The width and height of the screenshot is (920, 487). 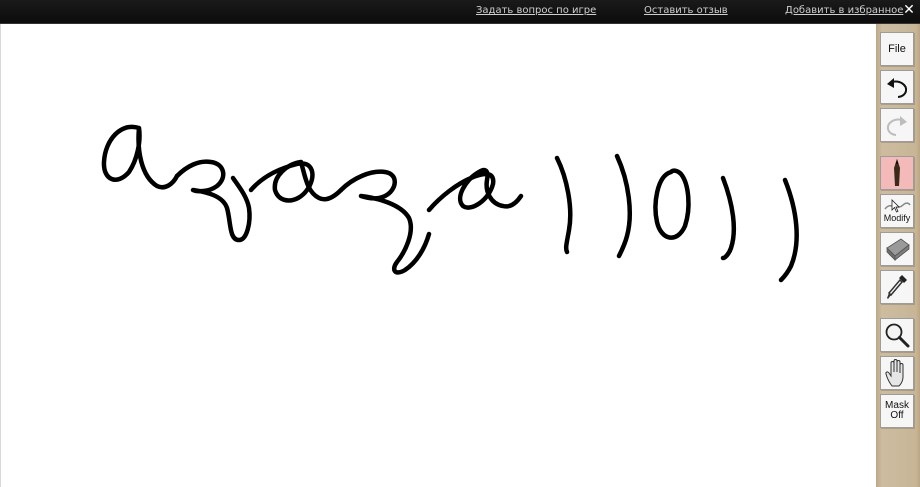 I want to click on eyedropper-tool-button, so click(x=897, y=287).